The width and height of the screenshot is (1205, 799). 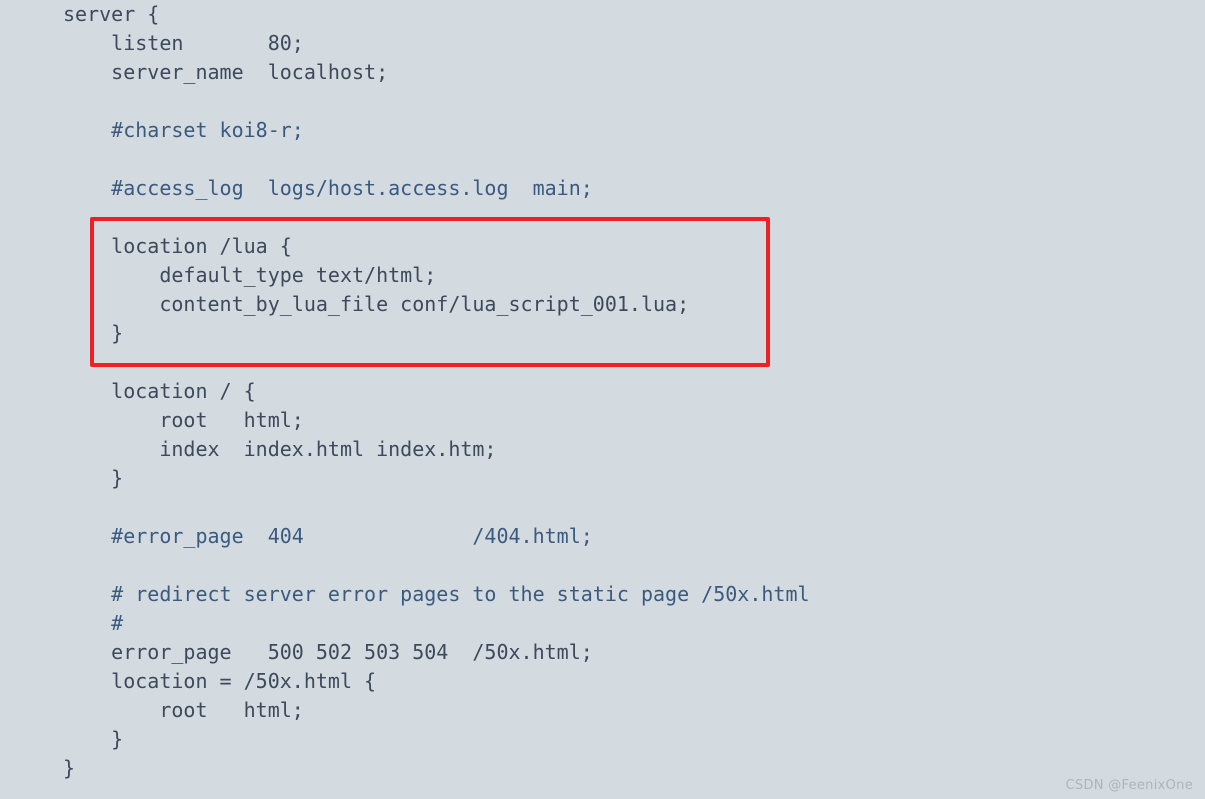 I want to click on code-line: index index.html index.htm;, so click(x=280, y=449).